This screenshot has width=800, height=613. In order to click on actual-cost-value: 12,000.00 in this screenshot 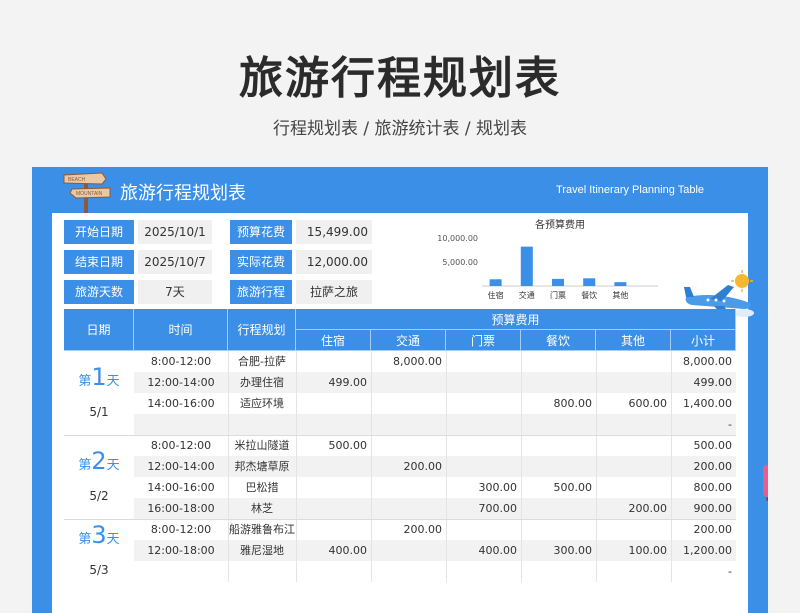, I will do `click(334, 262)`.